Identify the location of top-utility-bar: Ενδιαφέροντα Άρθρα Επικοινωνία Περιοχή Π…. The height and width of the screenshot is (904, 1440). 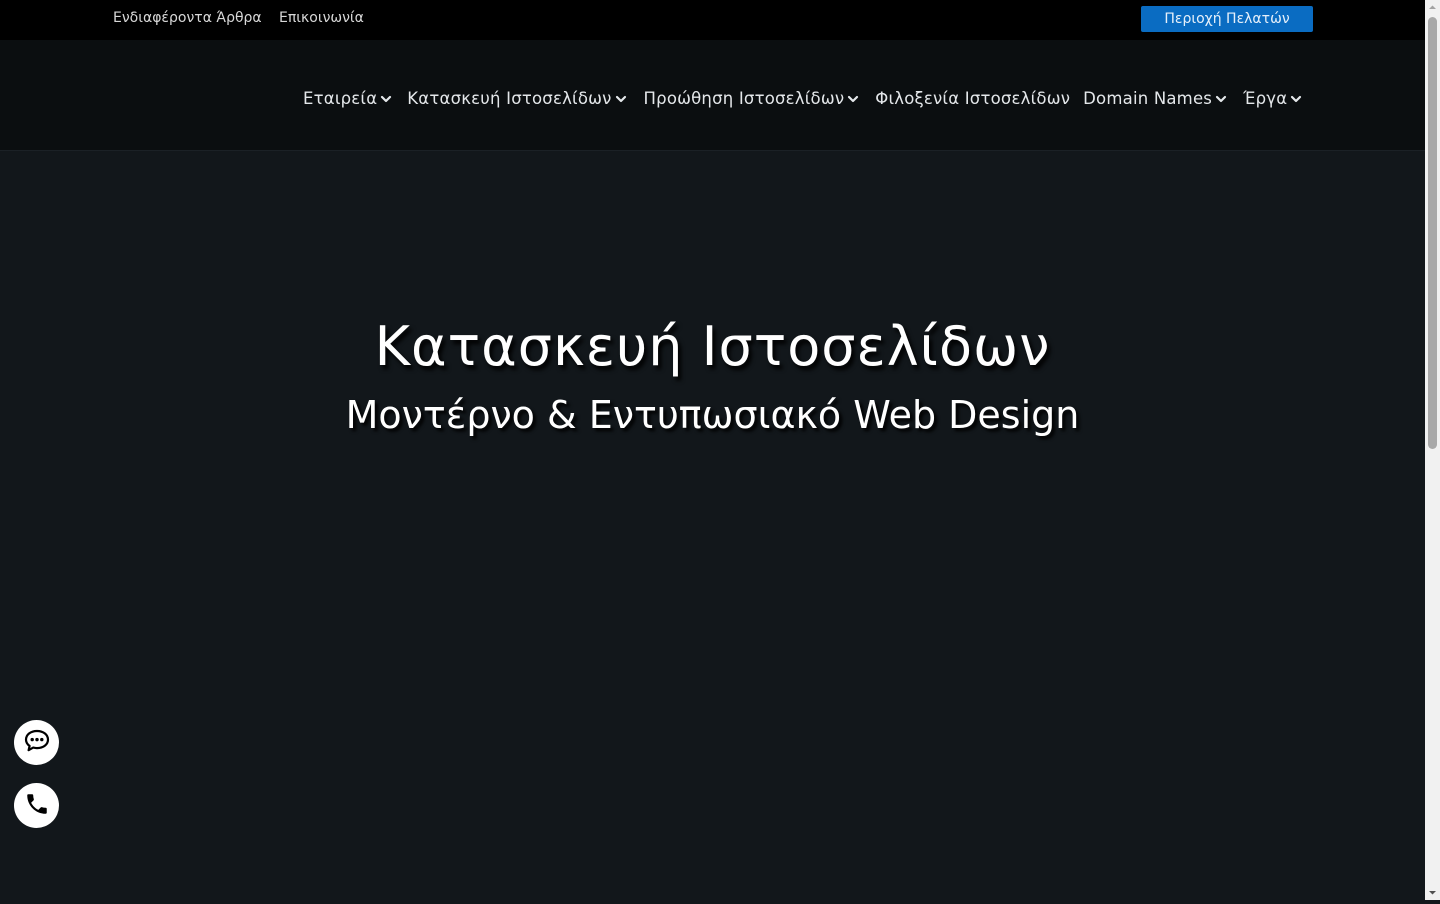
(712, 20).